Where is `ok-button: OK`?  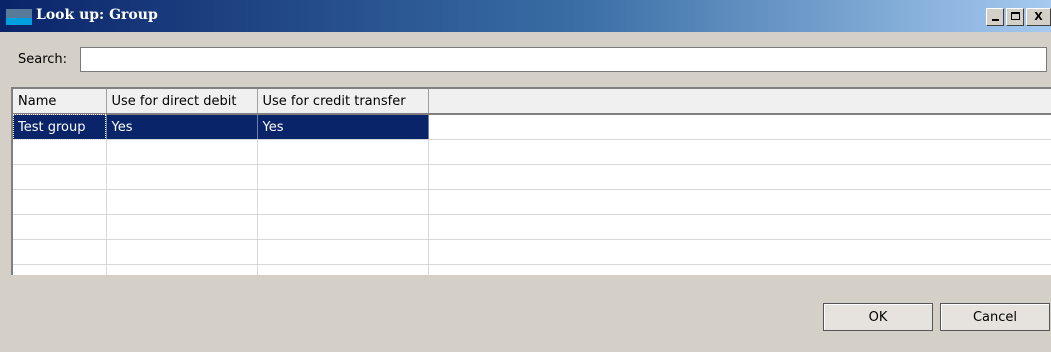 ok-button: OK is located at coordinates (878, 317).